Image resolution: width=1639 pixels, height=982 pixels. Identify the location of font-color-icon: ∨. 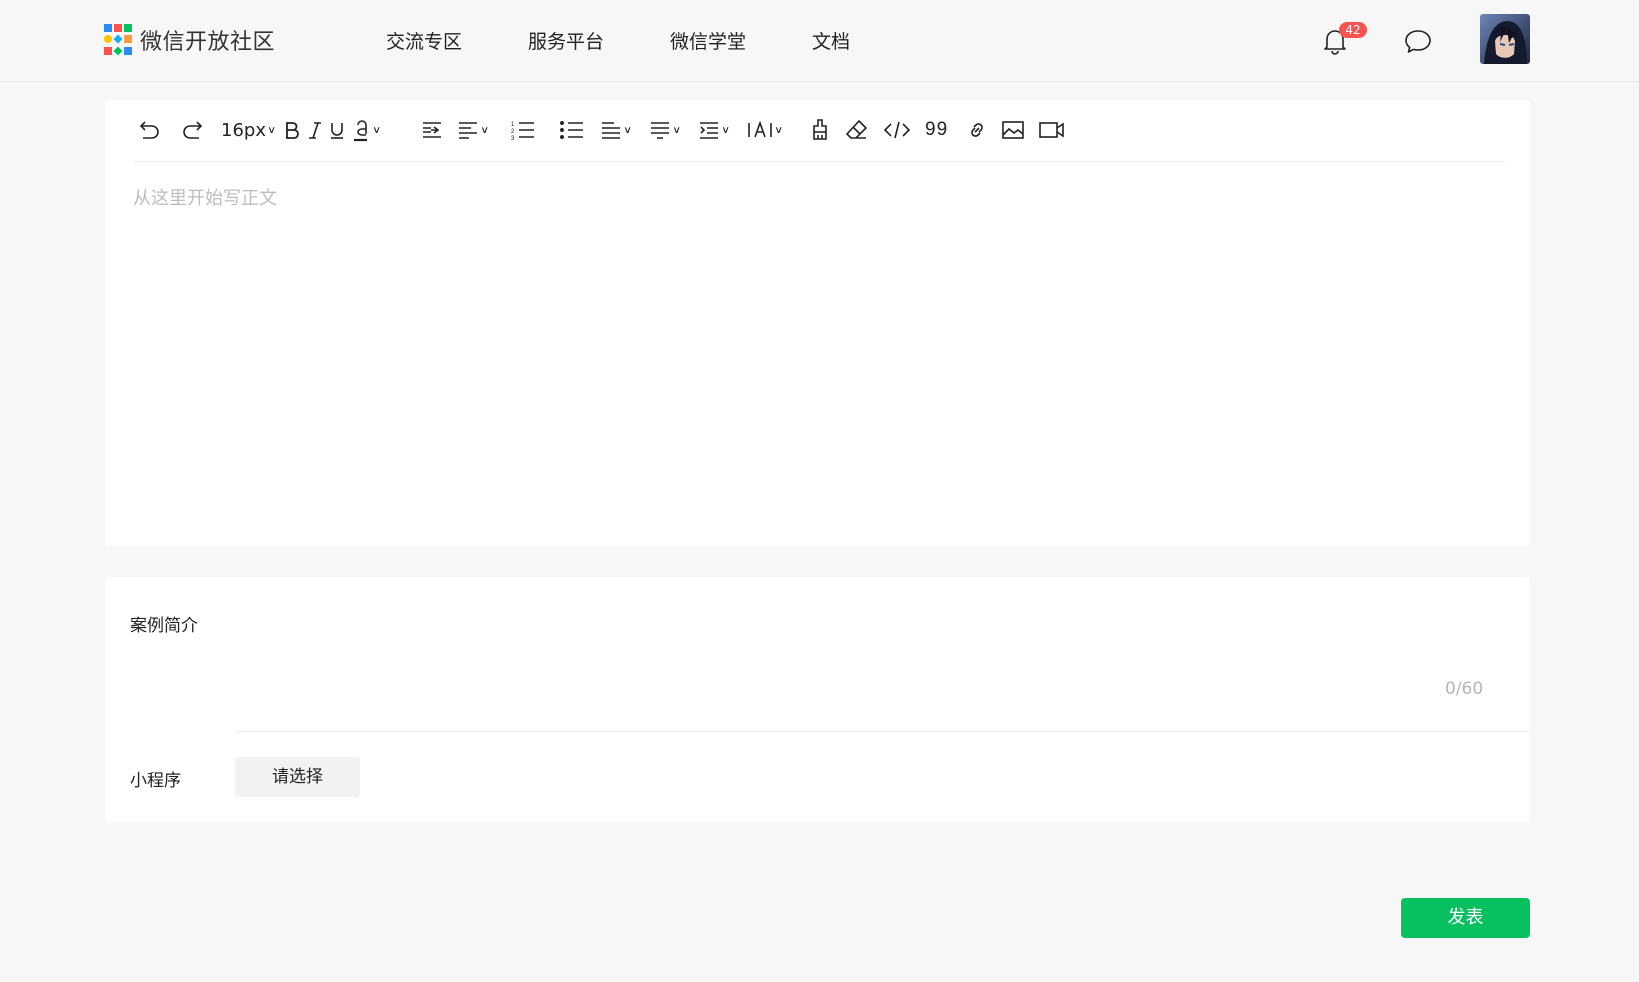
(367, 130).